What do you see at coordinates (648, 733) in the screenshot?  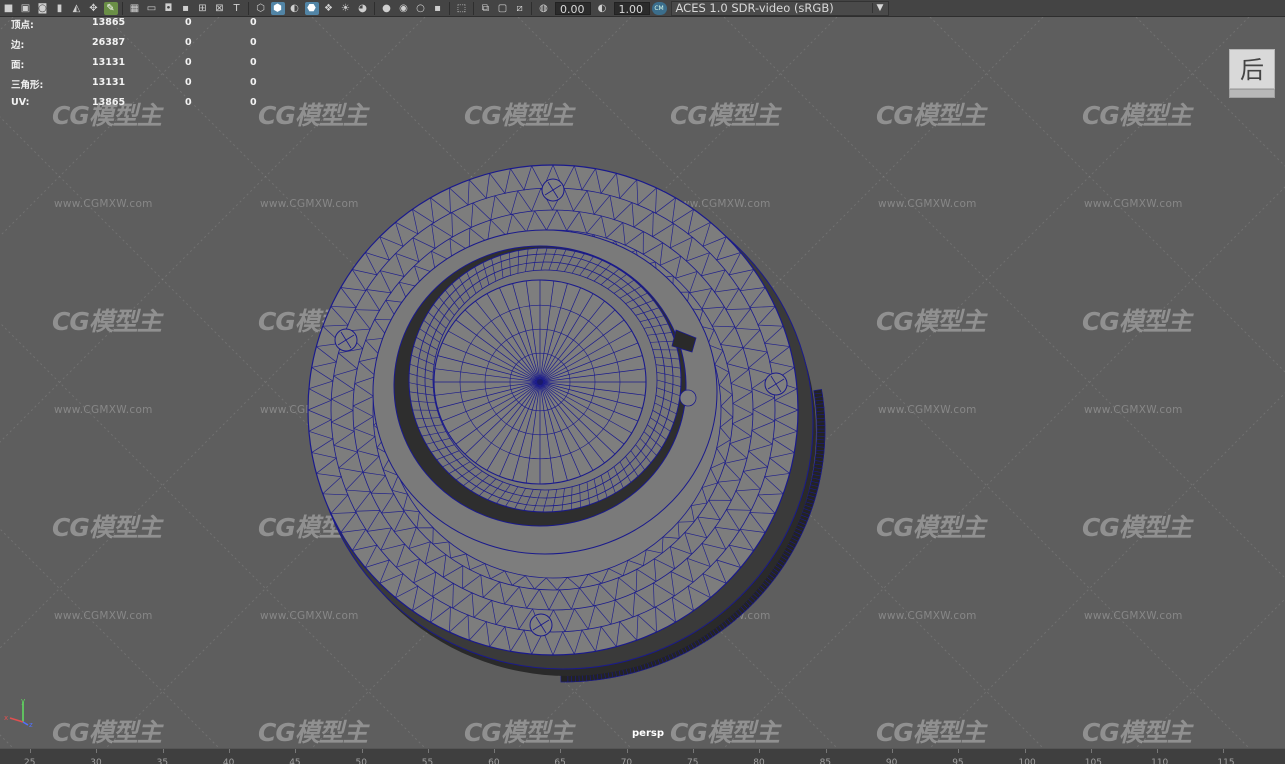 I see `camera-name-label: persp` at bounding box center [648, 733].